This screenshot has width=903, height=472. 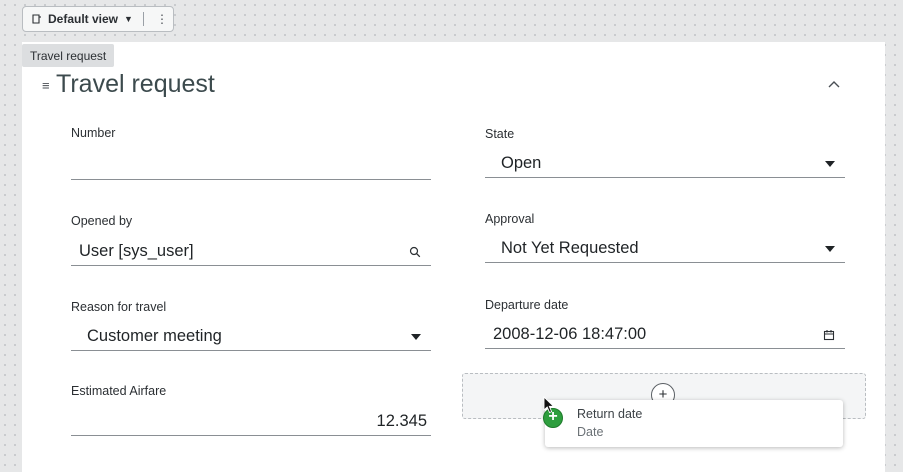 I want to click on state-value: Open, so click(x=521, y=163).